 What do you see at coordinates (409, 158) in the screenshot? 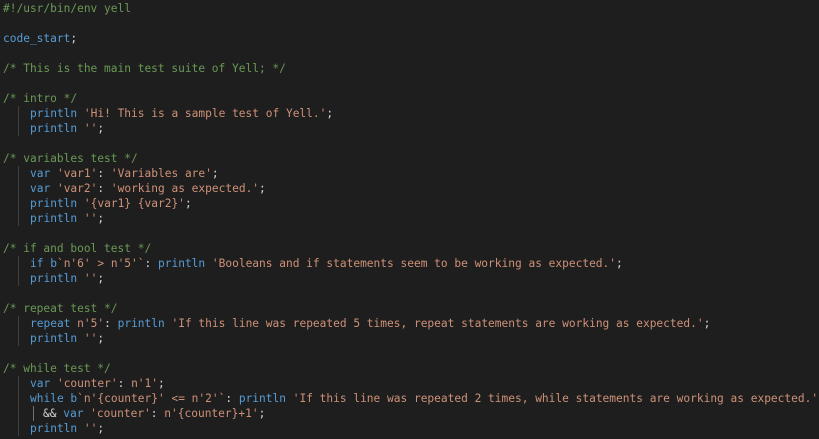
I see `code-line: /* variables test */` at bounding box center [409, 158].